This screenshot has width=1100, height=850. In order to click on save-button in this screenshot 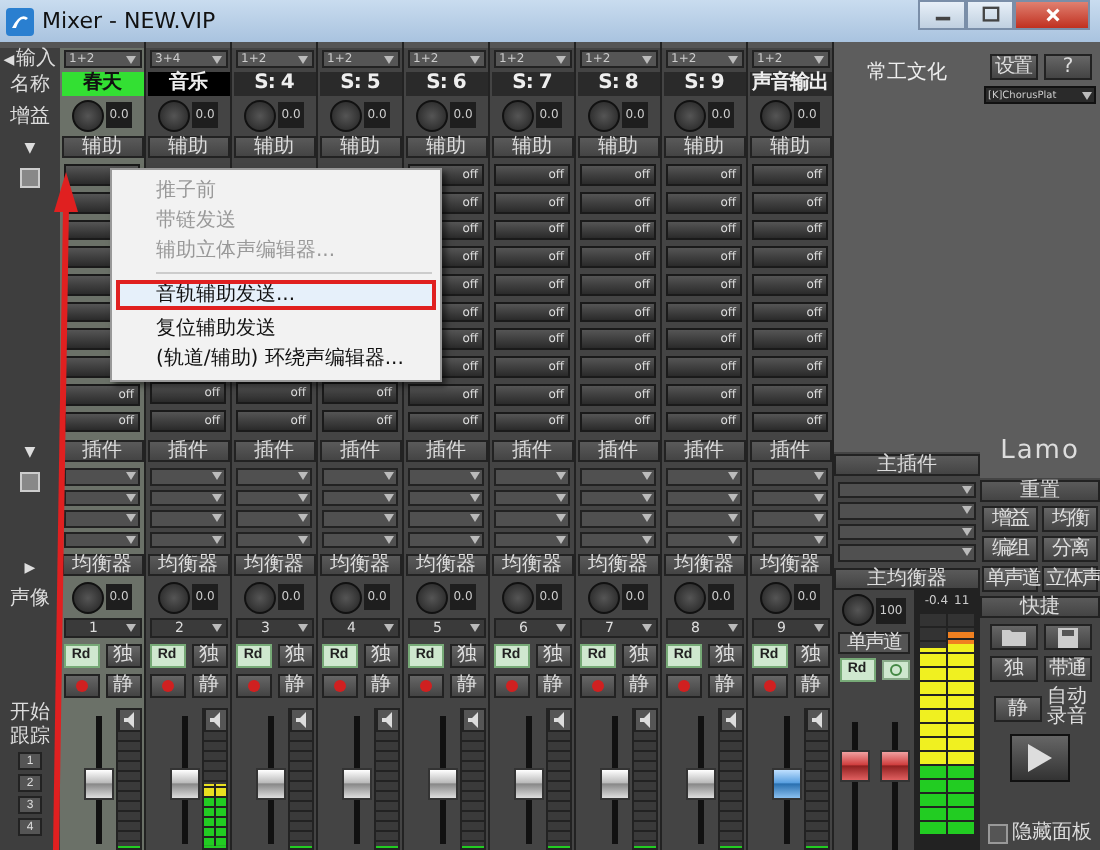, I will do `click(1067, 637)`.